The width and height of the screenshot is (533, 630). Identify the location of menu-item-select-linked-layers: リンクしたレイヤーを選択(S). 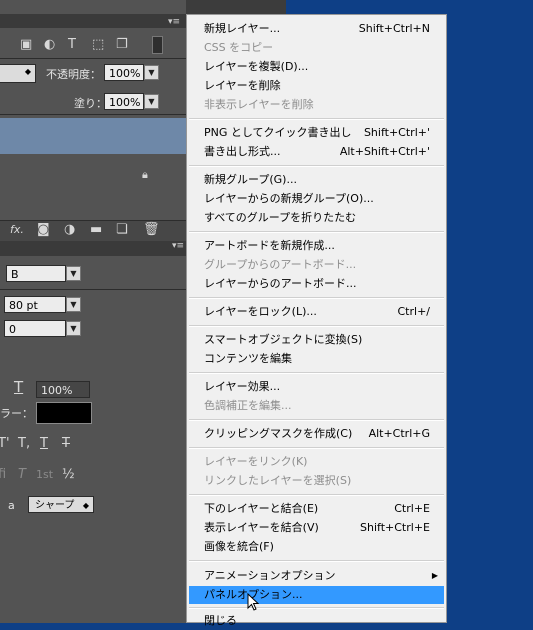
(277, 481).